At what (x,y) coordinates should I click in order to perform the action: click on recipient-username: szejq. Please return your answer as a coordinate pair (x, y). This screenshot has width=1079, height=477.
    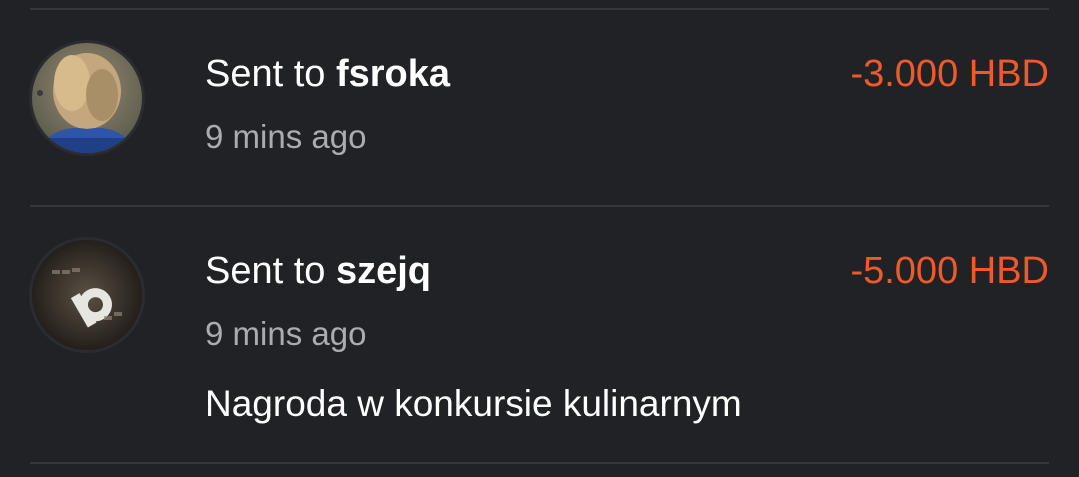
    Looking at the image, I should click on (383, 271).